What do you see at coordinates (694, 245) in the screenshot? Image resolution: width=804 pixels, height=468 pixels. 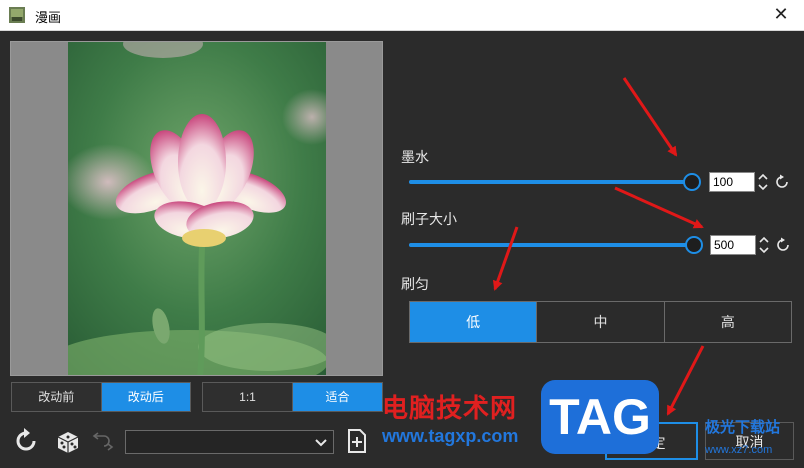 I see `brush-size-slider-thumb` at bounding box center [694, 245].